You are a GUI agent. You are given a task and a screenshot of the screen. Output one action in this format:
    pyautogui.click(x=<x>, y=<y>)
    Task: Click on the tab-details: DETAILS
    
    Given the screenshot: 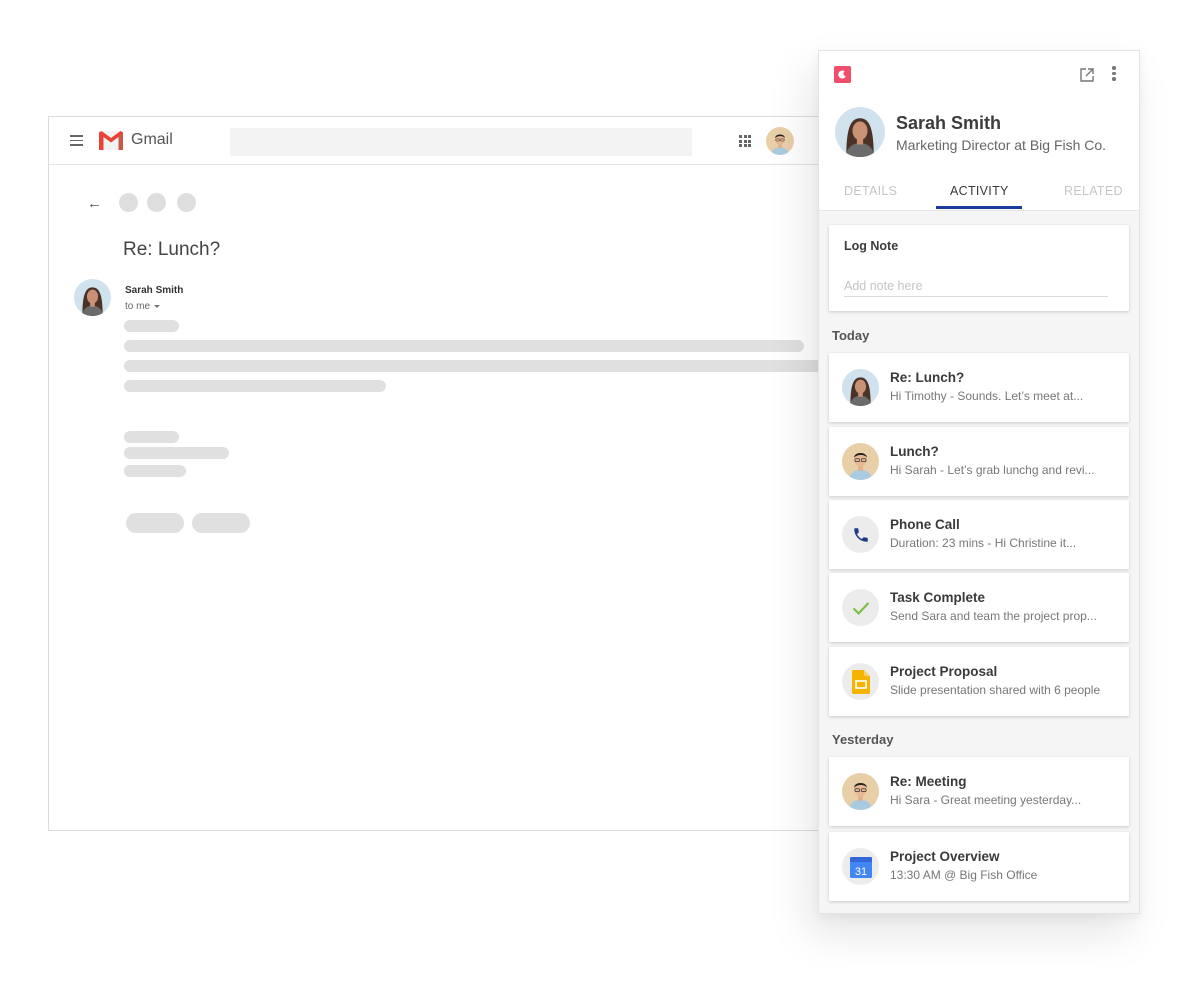 What is the action you would take?
    pyautogui.click(x=870, y=191)
    